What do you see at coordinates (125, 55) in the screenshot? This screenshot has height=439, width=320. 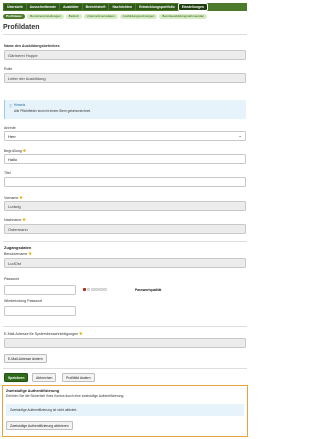 I see `company-field: Gärtnerei Hoppe` at bounding box center [125, 55].